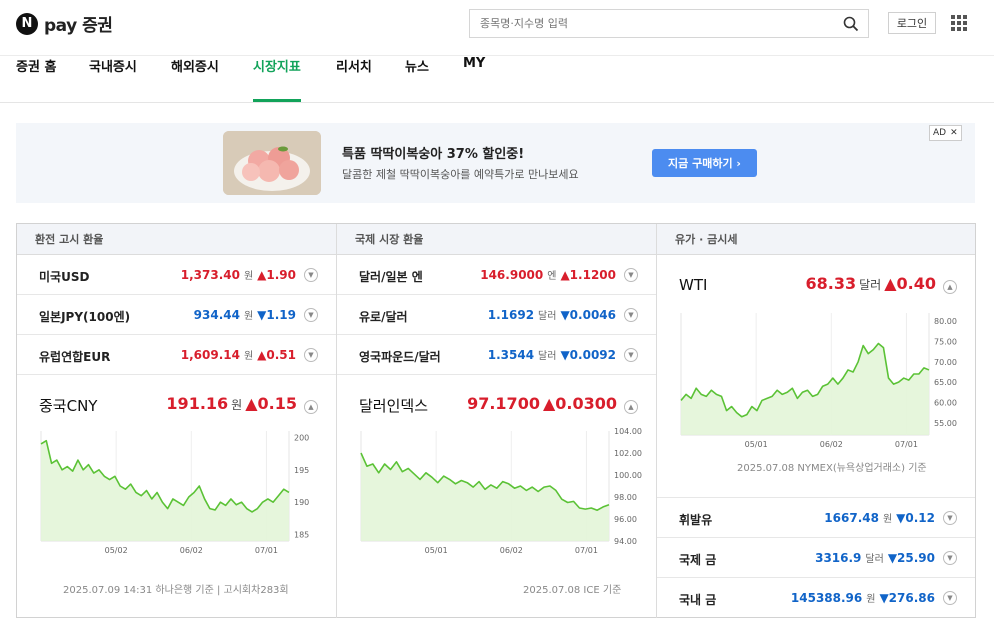 The width and height of the screenshot is (994, 634). Describe the element at coordinates (954, 133) in the screenshot. I see `close-icon: ✕` at that location.